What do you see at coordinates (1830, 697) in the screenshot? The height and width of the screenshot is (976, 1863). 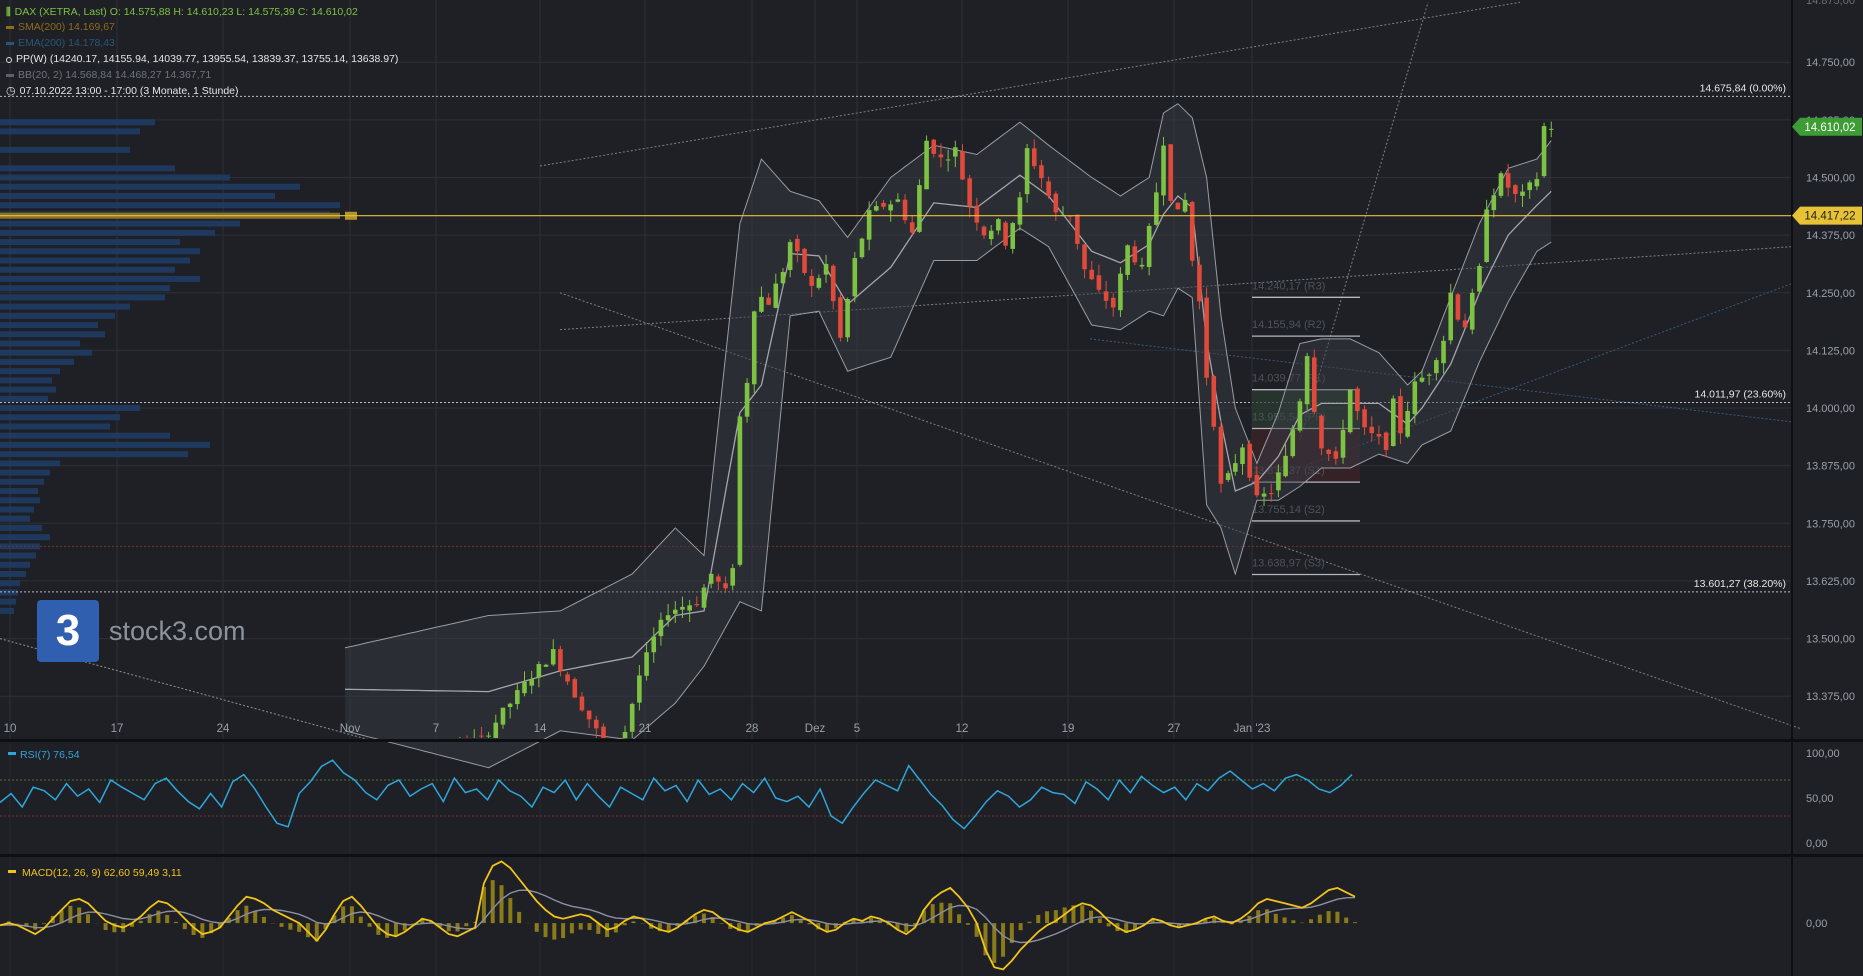 I see `y-tick-label: 13.375,00` at bounding box center [1830, 697].